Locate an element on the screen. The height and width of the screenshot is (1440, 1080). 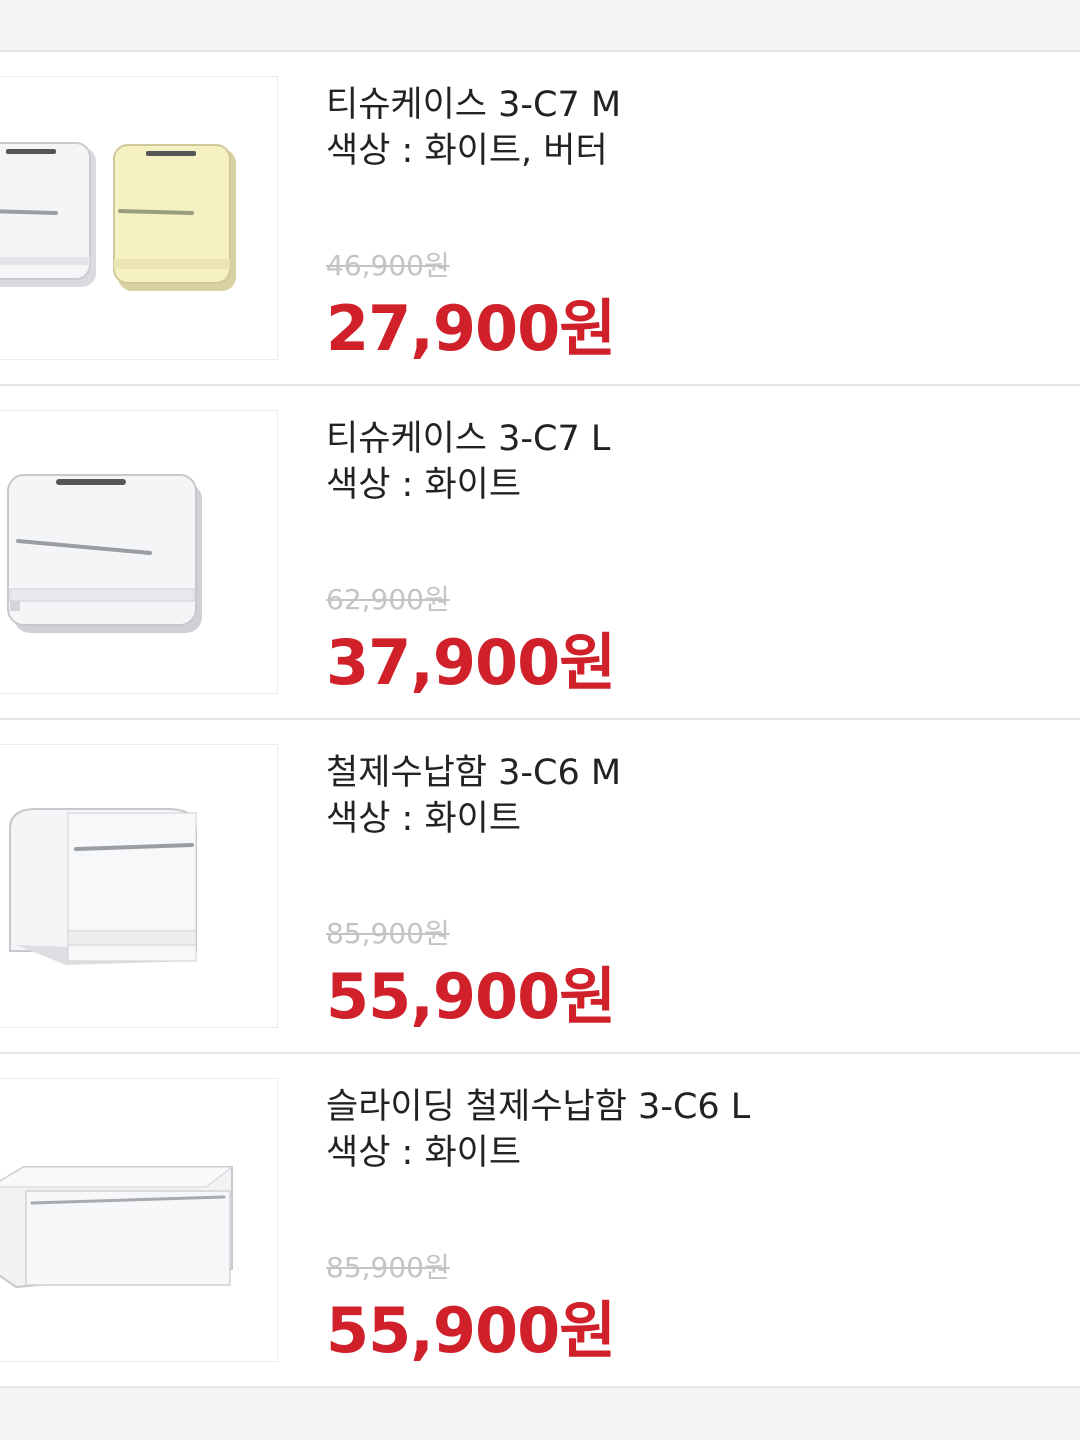
product-info: 티슈케이스 3-C7 L 색상 : 화이트 62,900원 37,900원 is located at coordinates (686, 557).